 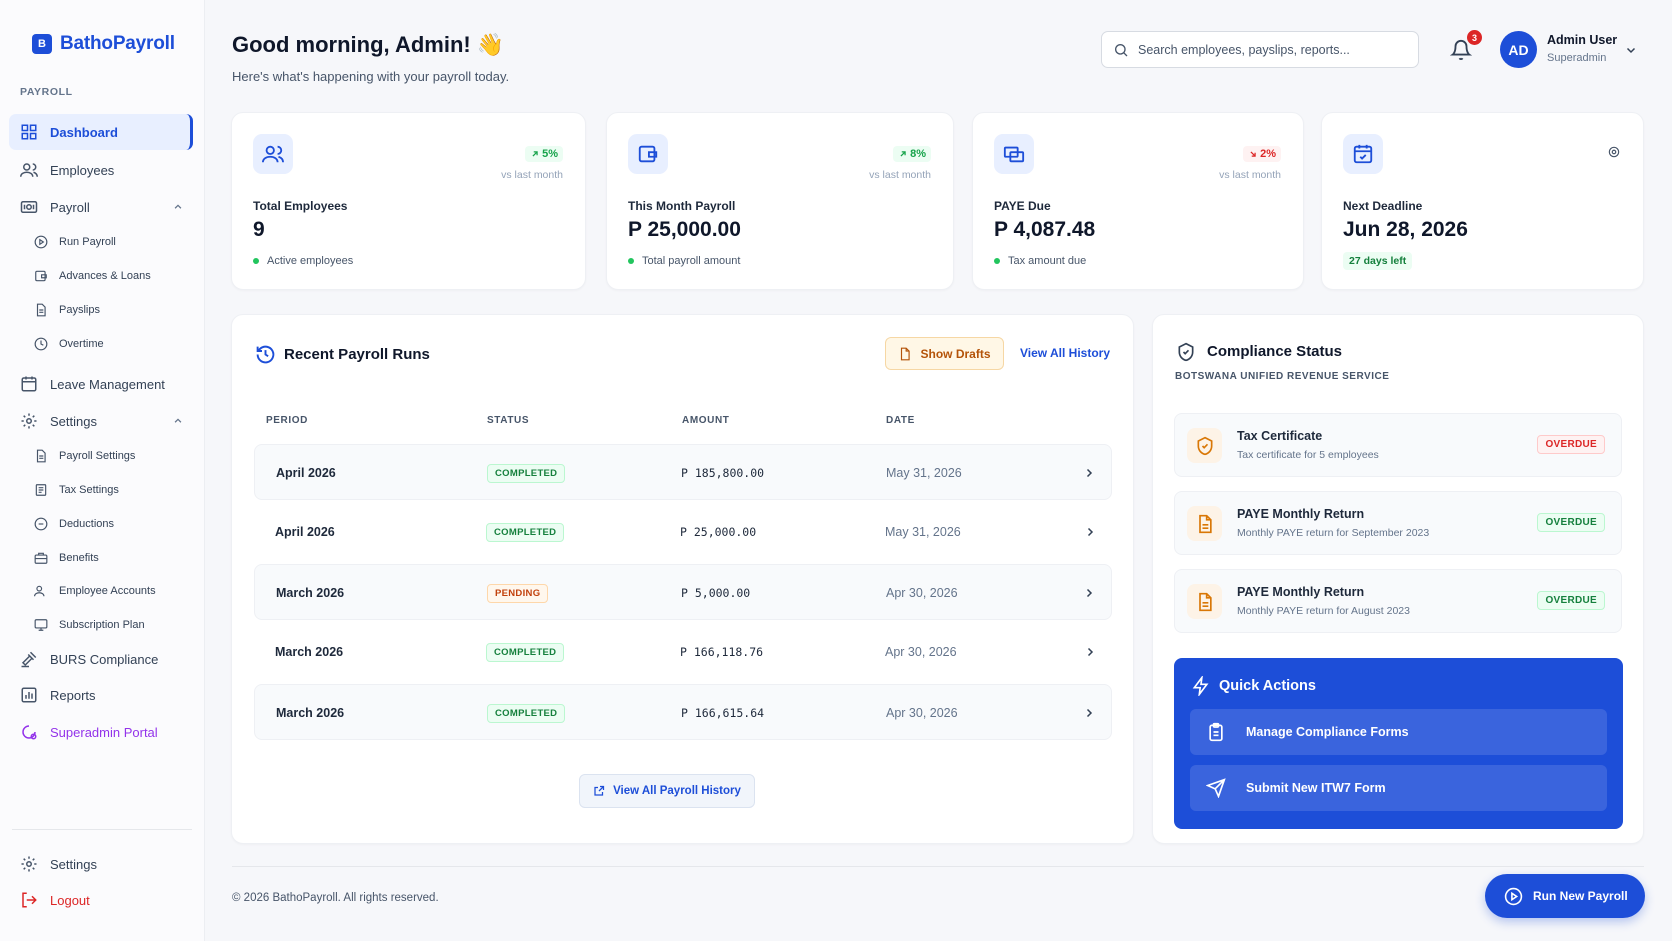 What do you see at coordinates (73, 695) in the screenshot?
I see `sidebar-item-label: Reports` at bounding box center [73, 695].